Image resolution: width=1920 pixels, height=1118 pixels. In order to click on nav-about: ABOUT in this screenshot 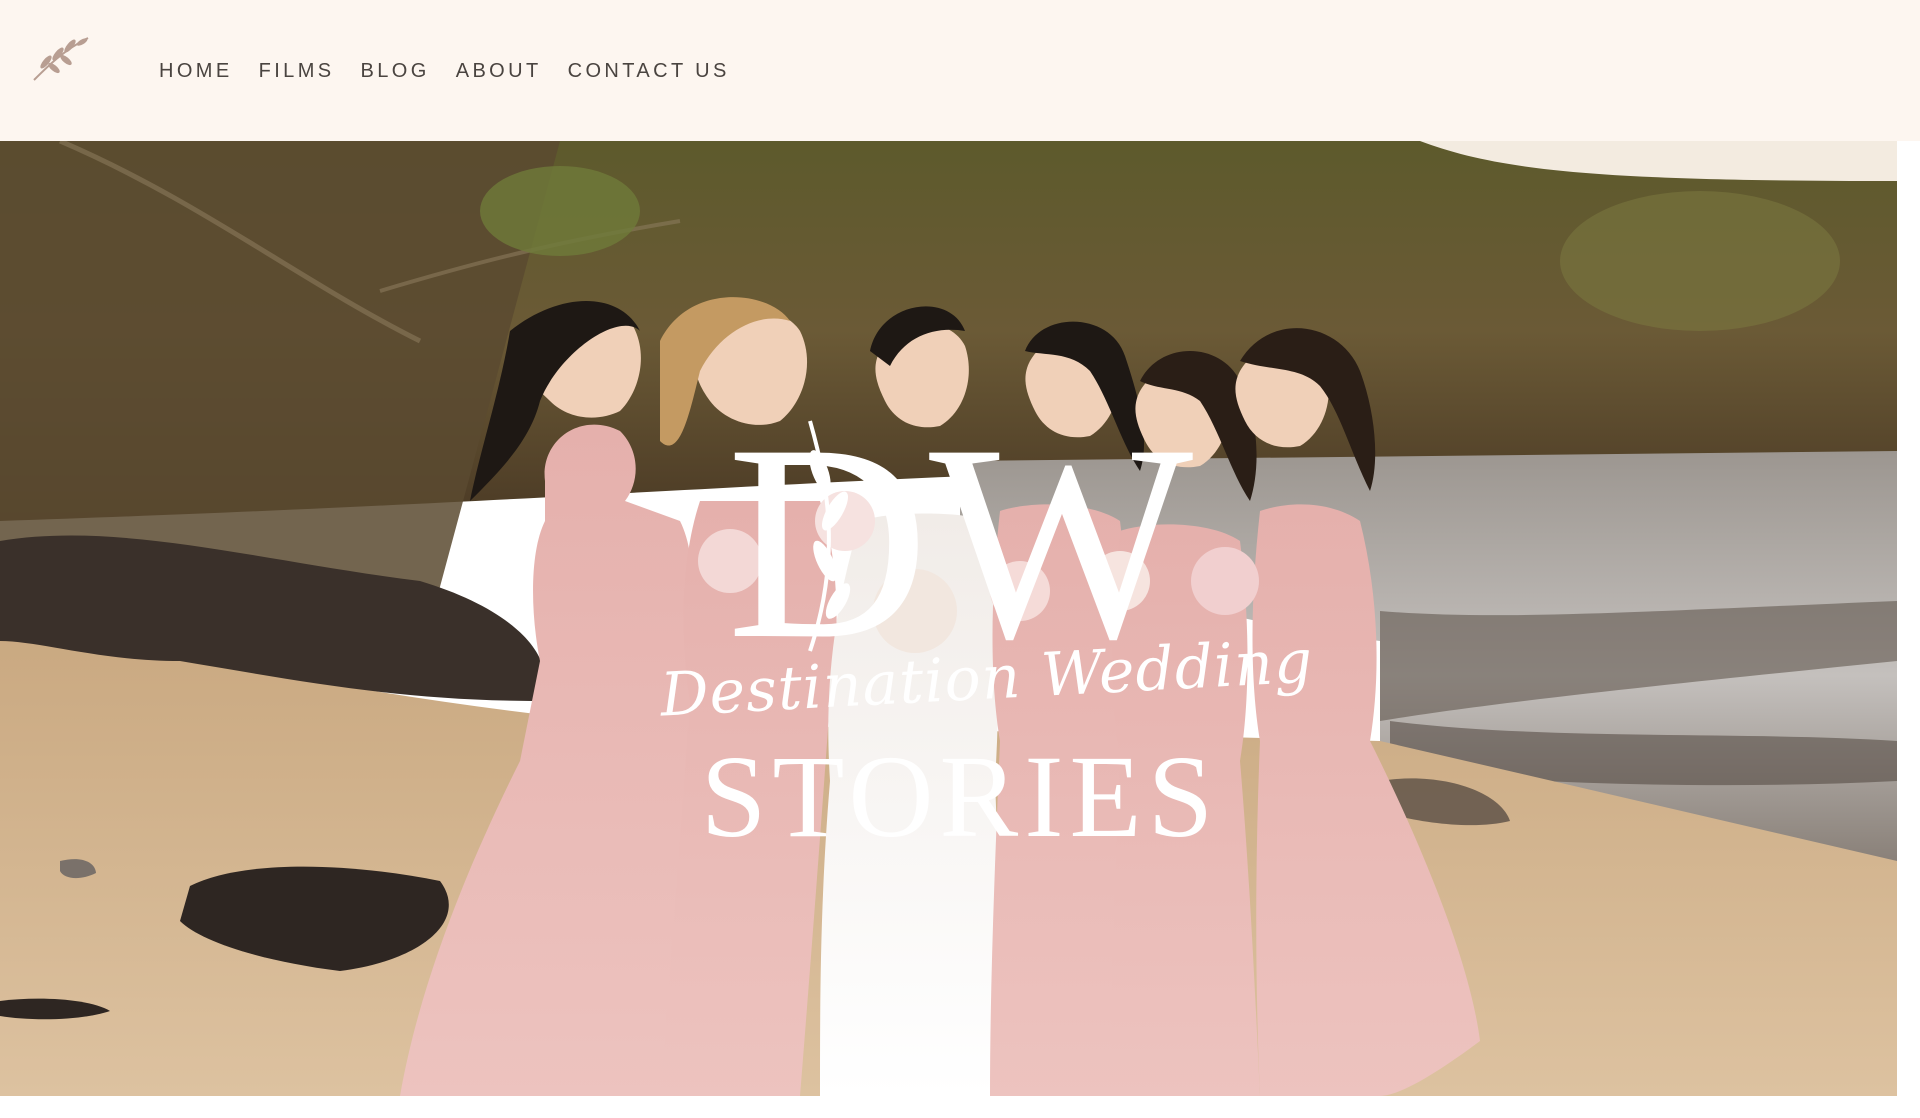, I will do `click(499, 71)`.